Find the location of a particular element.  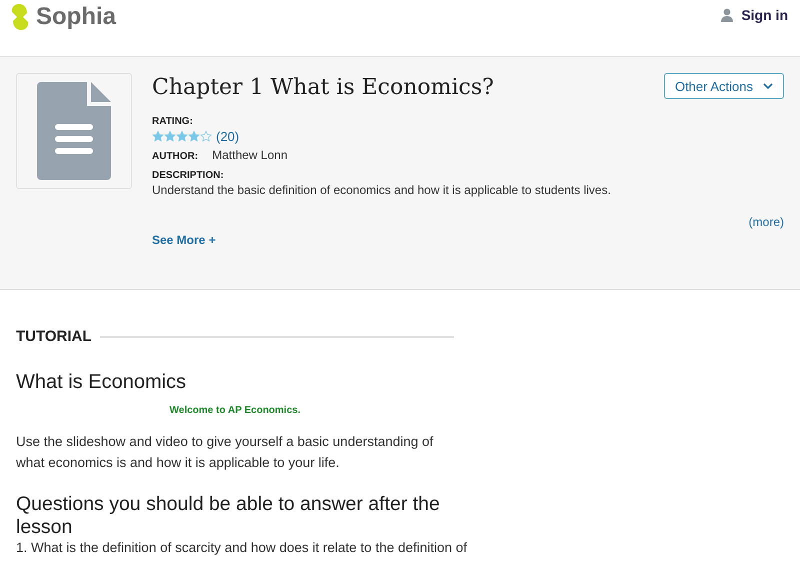

document-icon is located at coordinates (74, 131).